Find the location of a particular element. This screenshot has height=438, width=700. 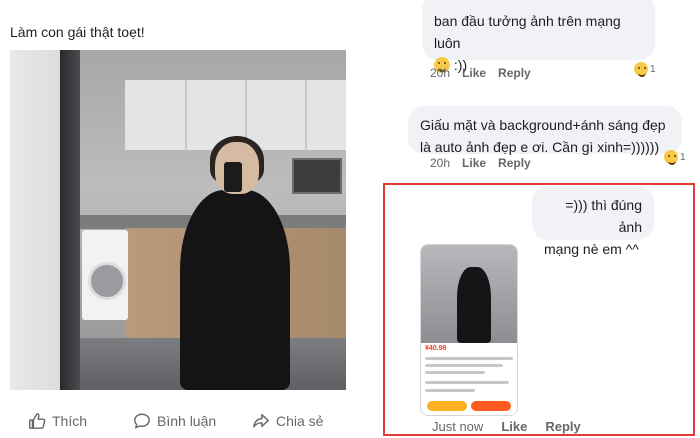

comment-2-reaction-count: 1 is located at coordinates (683, 157).